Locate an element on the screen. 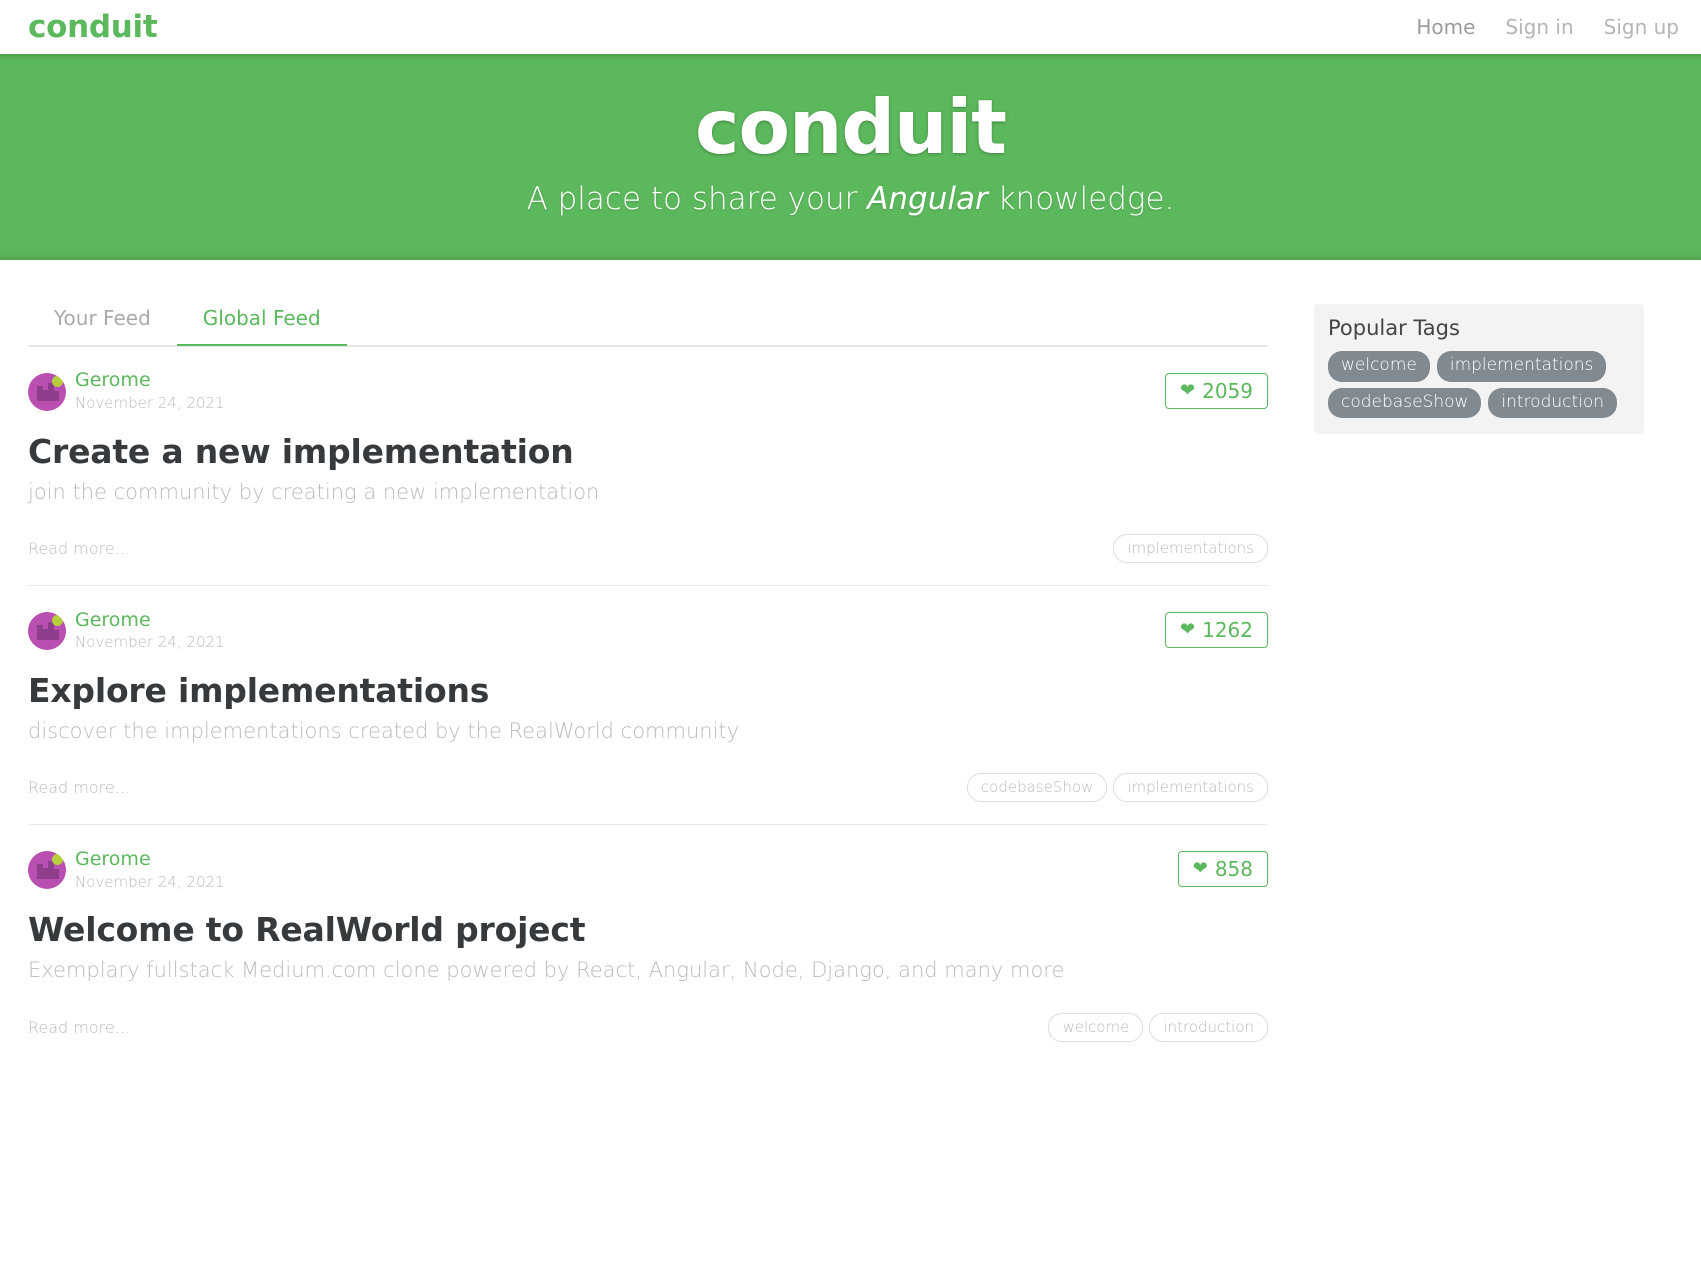 Image resolution: width=1701 pixels, height=1268 pixels. article-tag: introduction is located at coordinates (1208, 1027).